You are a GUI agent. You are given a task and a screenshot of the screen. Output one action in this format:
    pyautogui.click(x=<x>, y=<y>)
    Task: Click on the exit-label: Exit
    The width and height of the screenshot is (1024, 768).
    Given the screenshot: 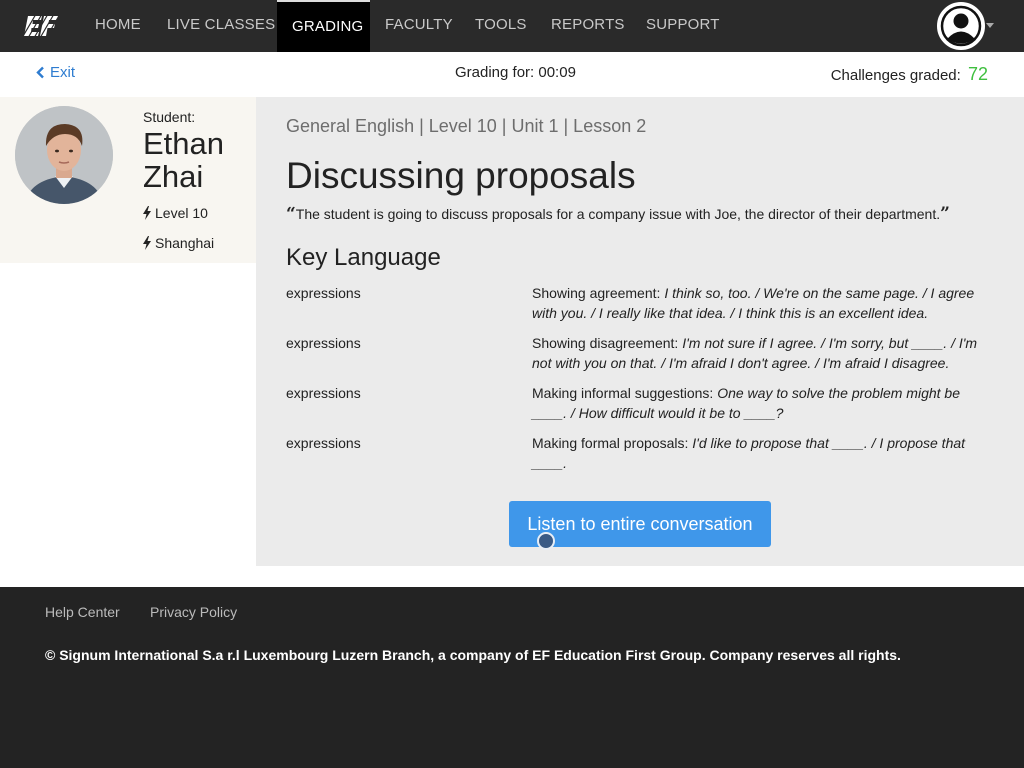 What is the action you would take?
    pyautogui.click(x=63, y=72)
    